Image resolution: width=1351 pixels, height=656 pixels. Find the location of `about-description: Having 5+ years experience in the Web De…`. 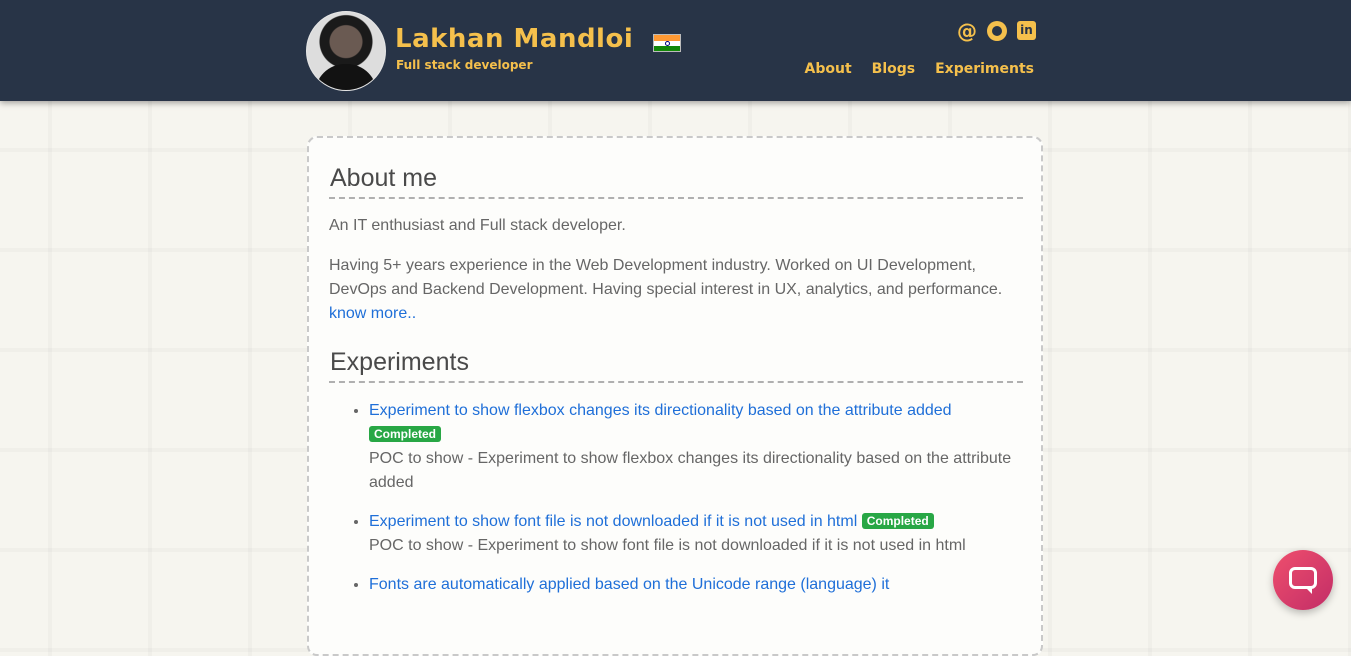

about-description: Having 5+ years experience in the Web De… is located at coordinates (676, 290).